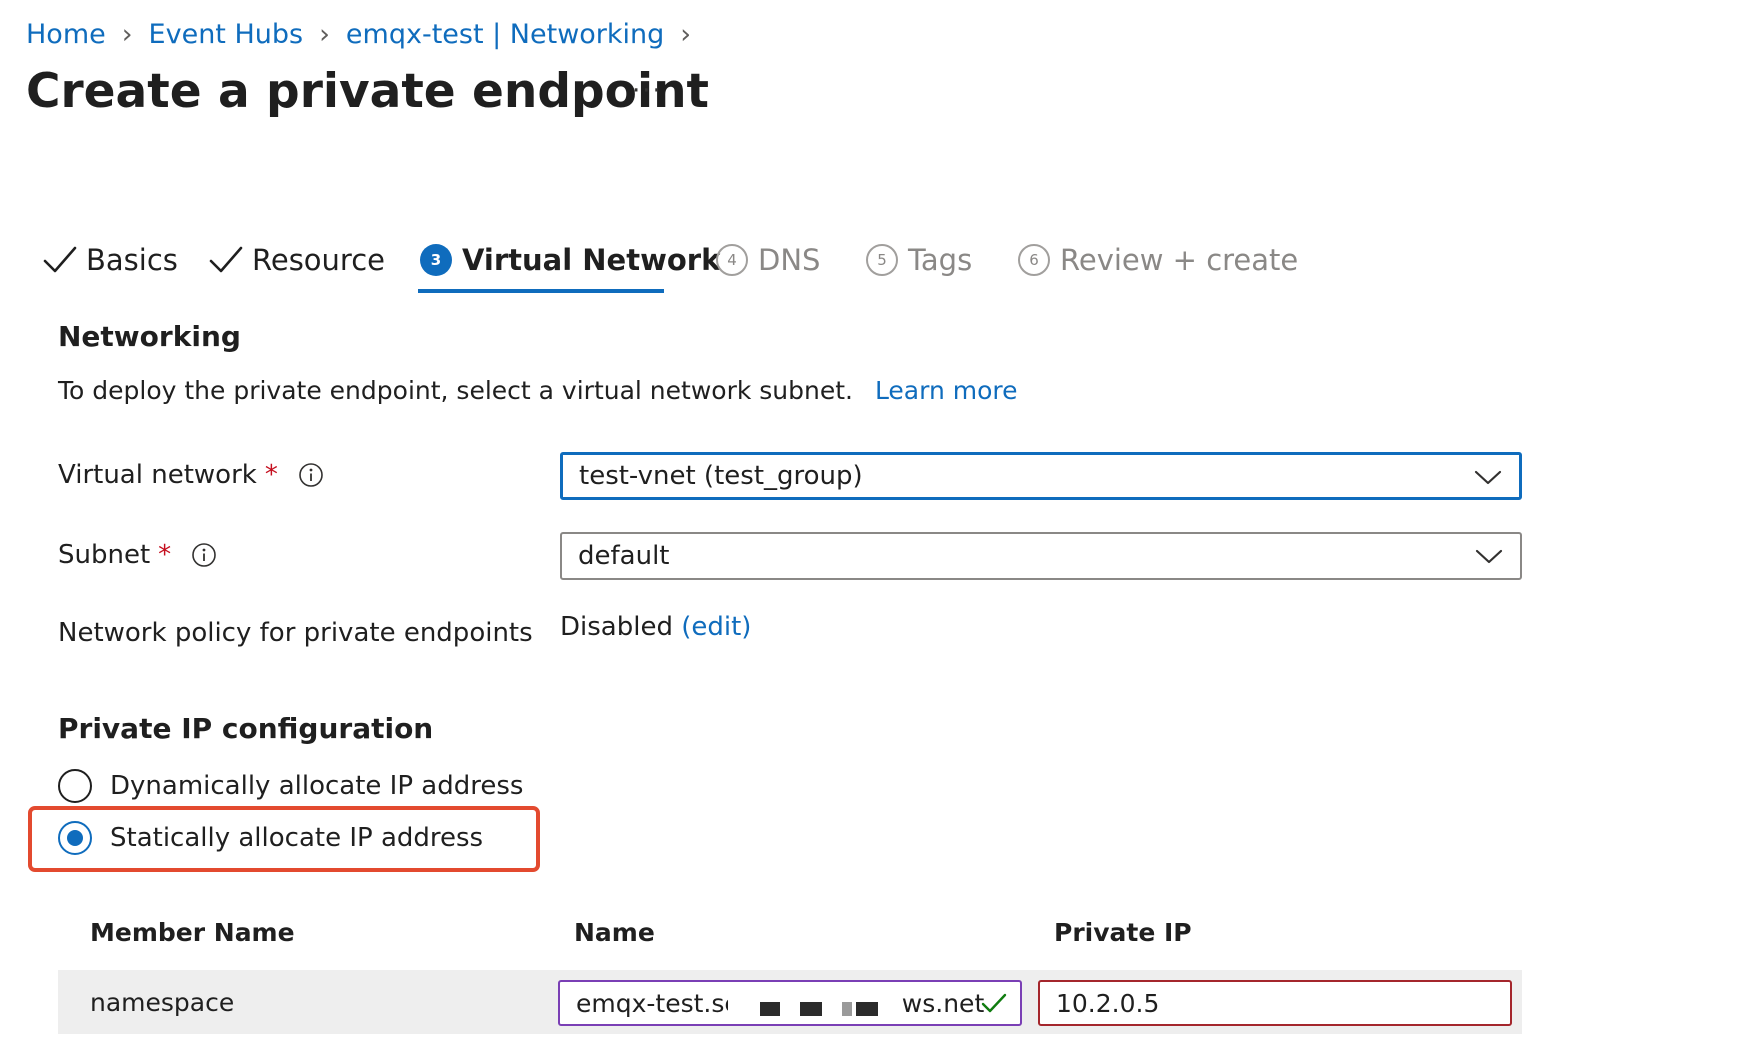  I want to click on tab-label: DNS, so click(789, 260).